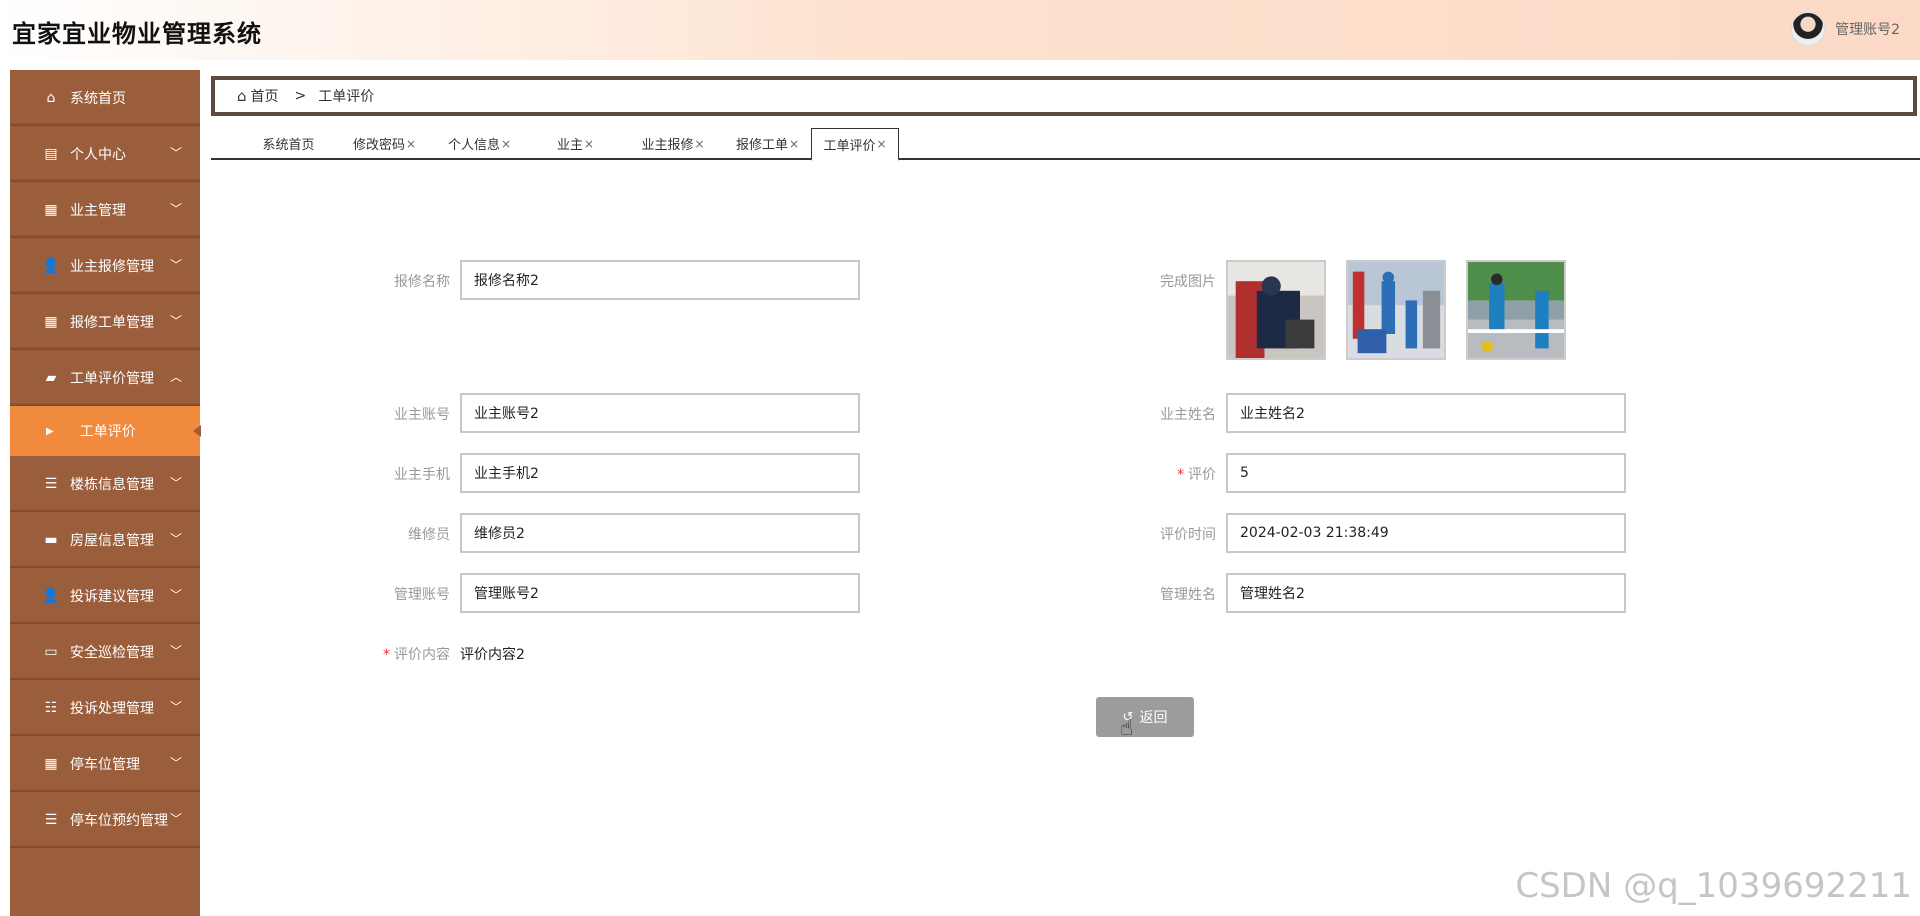 Image resolution: width=1920 pixels, height=916 pixels. Describe the element at coordinates (1188, 282) in the screenshot. I see `photos-label: 完成图片` at that location.